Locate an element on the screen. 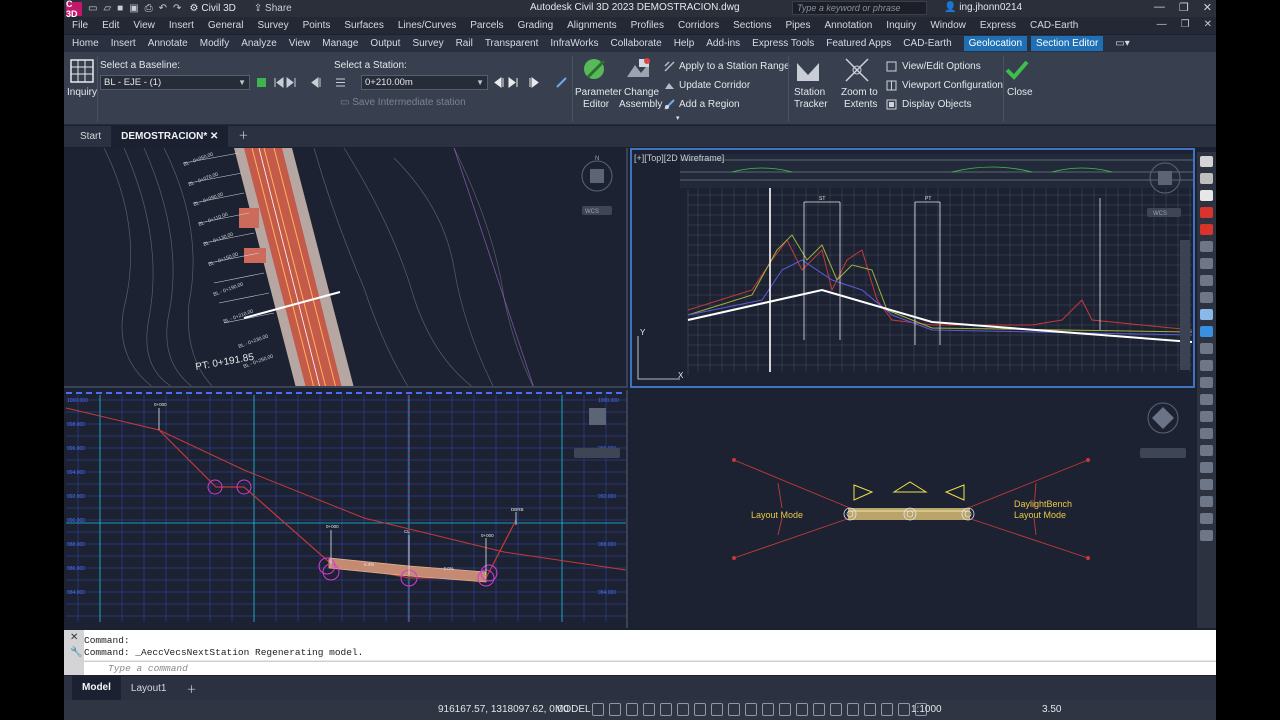  parameter-editor-icon is located at coordinates (595, 70).